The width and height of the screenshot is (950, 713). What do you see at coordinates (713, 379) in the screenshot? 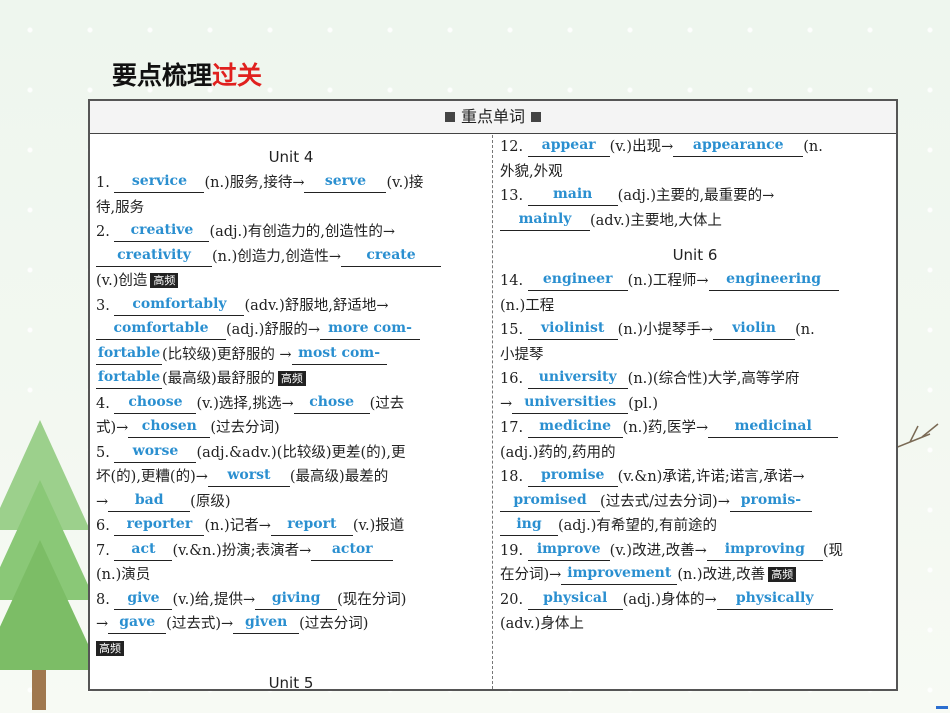
I see `entry-text: (n.)(综合性)大学,高等学府` at bounding box center [713, 379].